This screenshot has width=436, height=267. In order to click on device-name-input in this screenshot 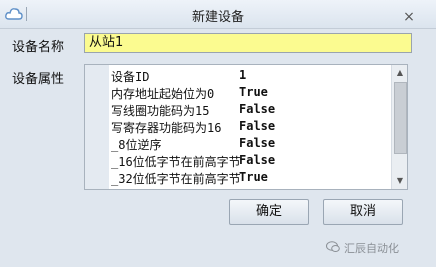, I will do `click(248, 43)`.